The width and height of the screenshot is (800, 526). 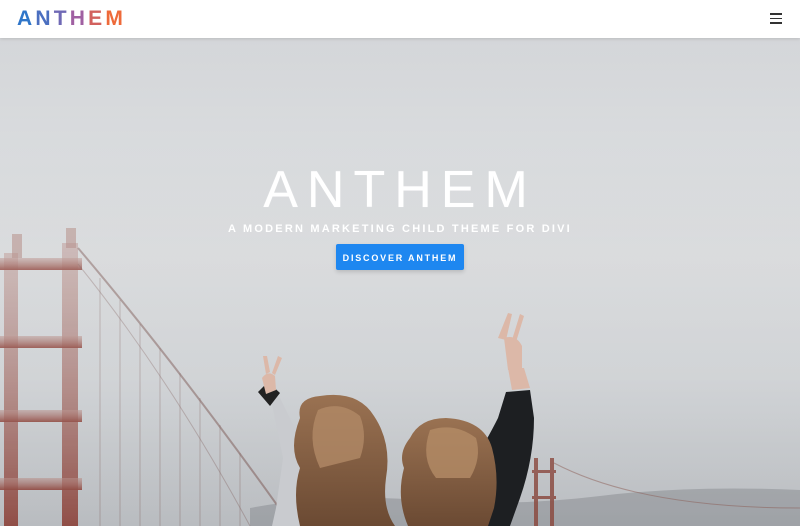 What do you see at coordinates (400, 257) in the screenshot?
I see `discover-anthem-button: DISCOVER ANTHEM` at bounding box center [400, 257].